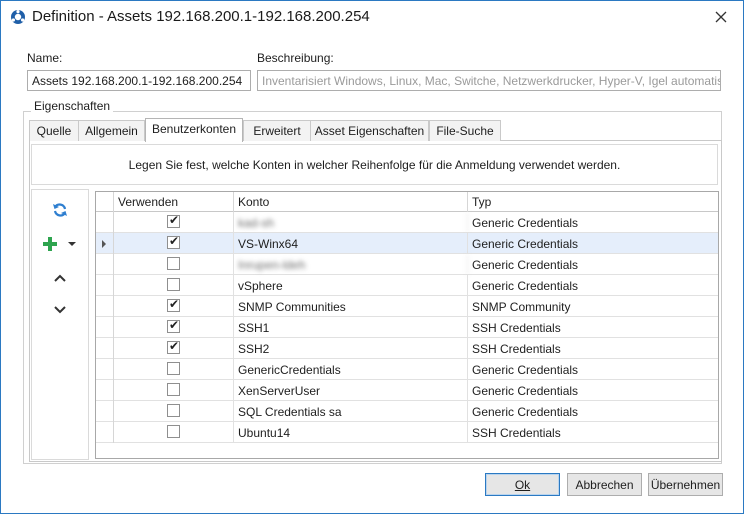  What do you see at coordinates (194, 130) in the screenshot?
I see `tab-benutzerkonten: Benutzerkonten` at bounding box center [194, 130].